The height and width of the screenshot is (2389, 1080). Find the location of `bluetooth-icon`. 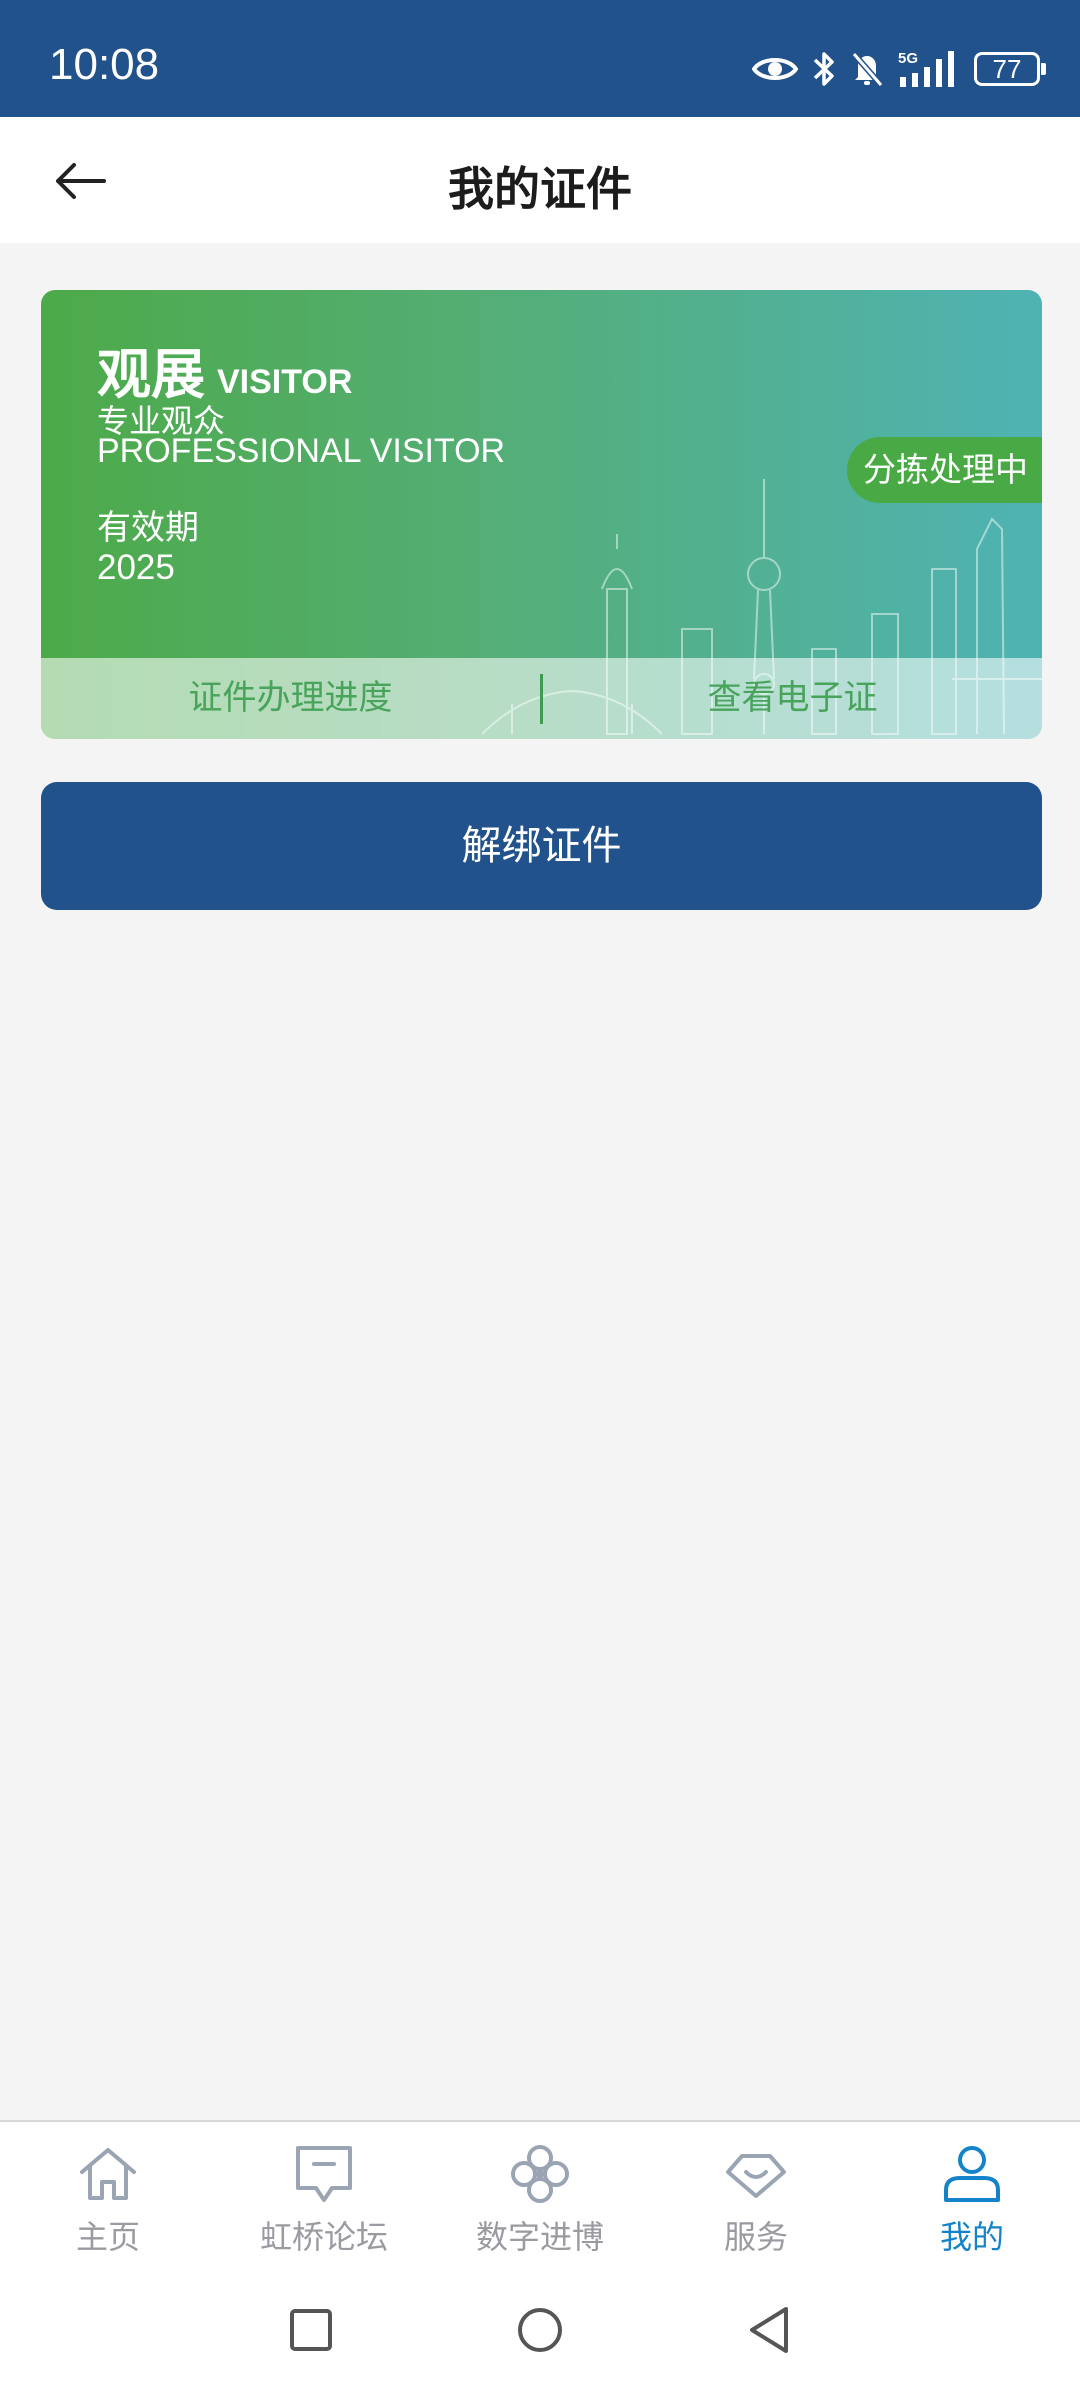

bluetooth-icon is located at coordinates (823, 69).